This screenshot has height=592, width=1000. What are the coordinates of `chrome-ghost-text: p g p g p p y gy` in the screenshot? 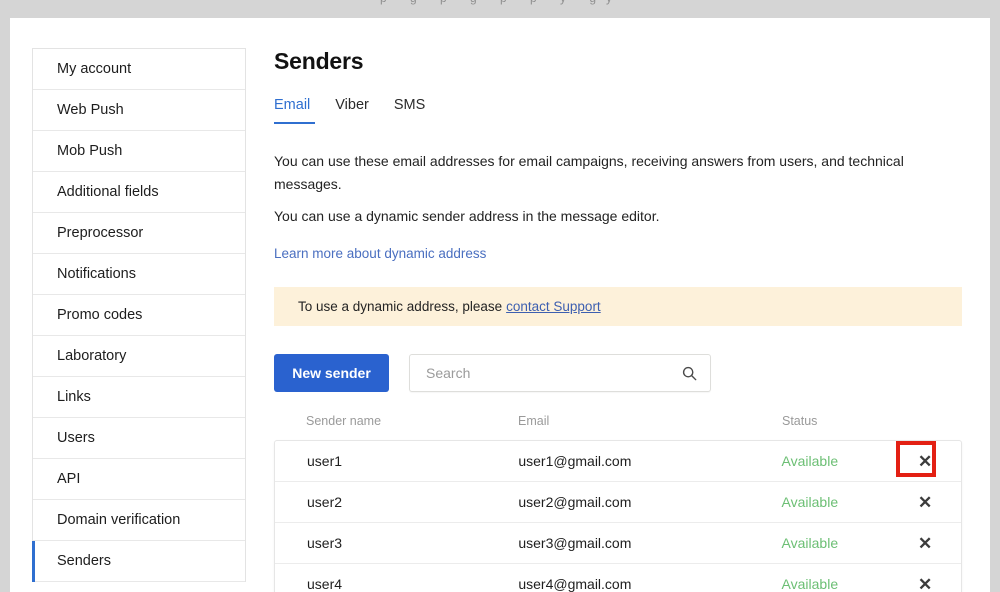 It's located at (501, 2).